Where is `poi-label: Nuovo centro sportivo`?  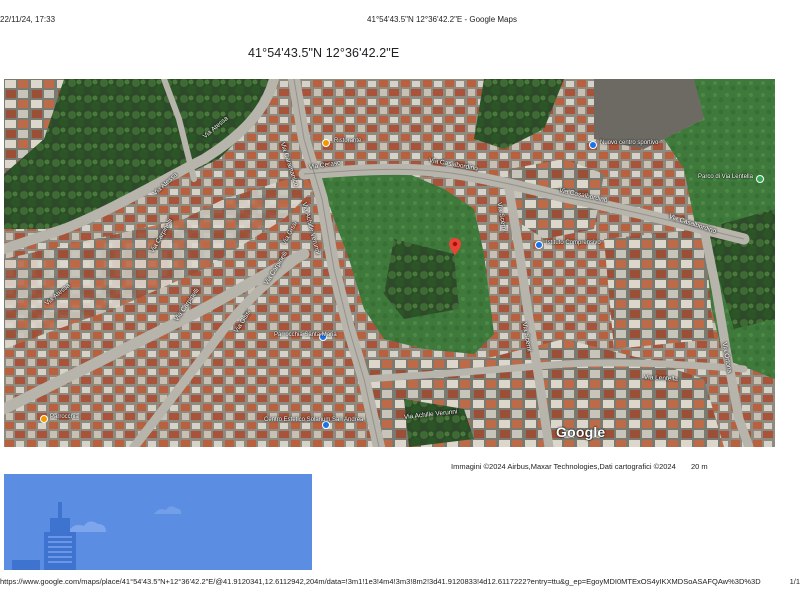
poi-label: Nuovo centro sportivo is located at coordinates (629, 143).